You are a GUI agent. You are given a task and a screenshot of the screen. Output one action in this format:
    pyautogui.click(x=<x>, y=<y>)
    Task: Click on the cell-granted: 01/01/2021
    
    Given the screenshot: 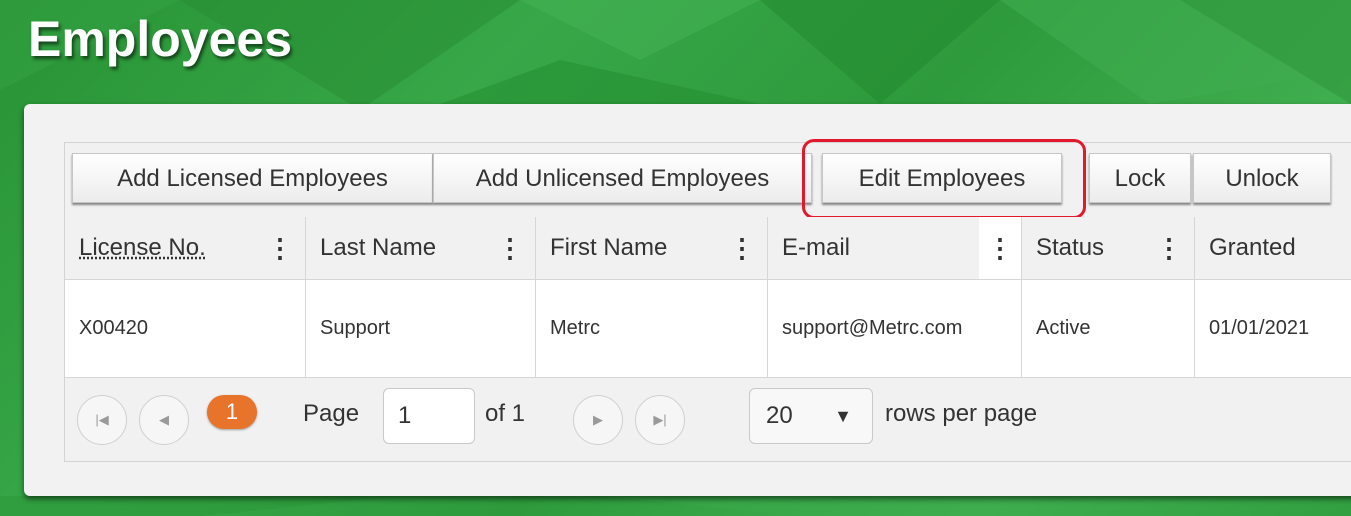 What is the action you would take?
    pyautogui.click(x=1259, y=328)
    